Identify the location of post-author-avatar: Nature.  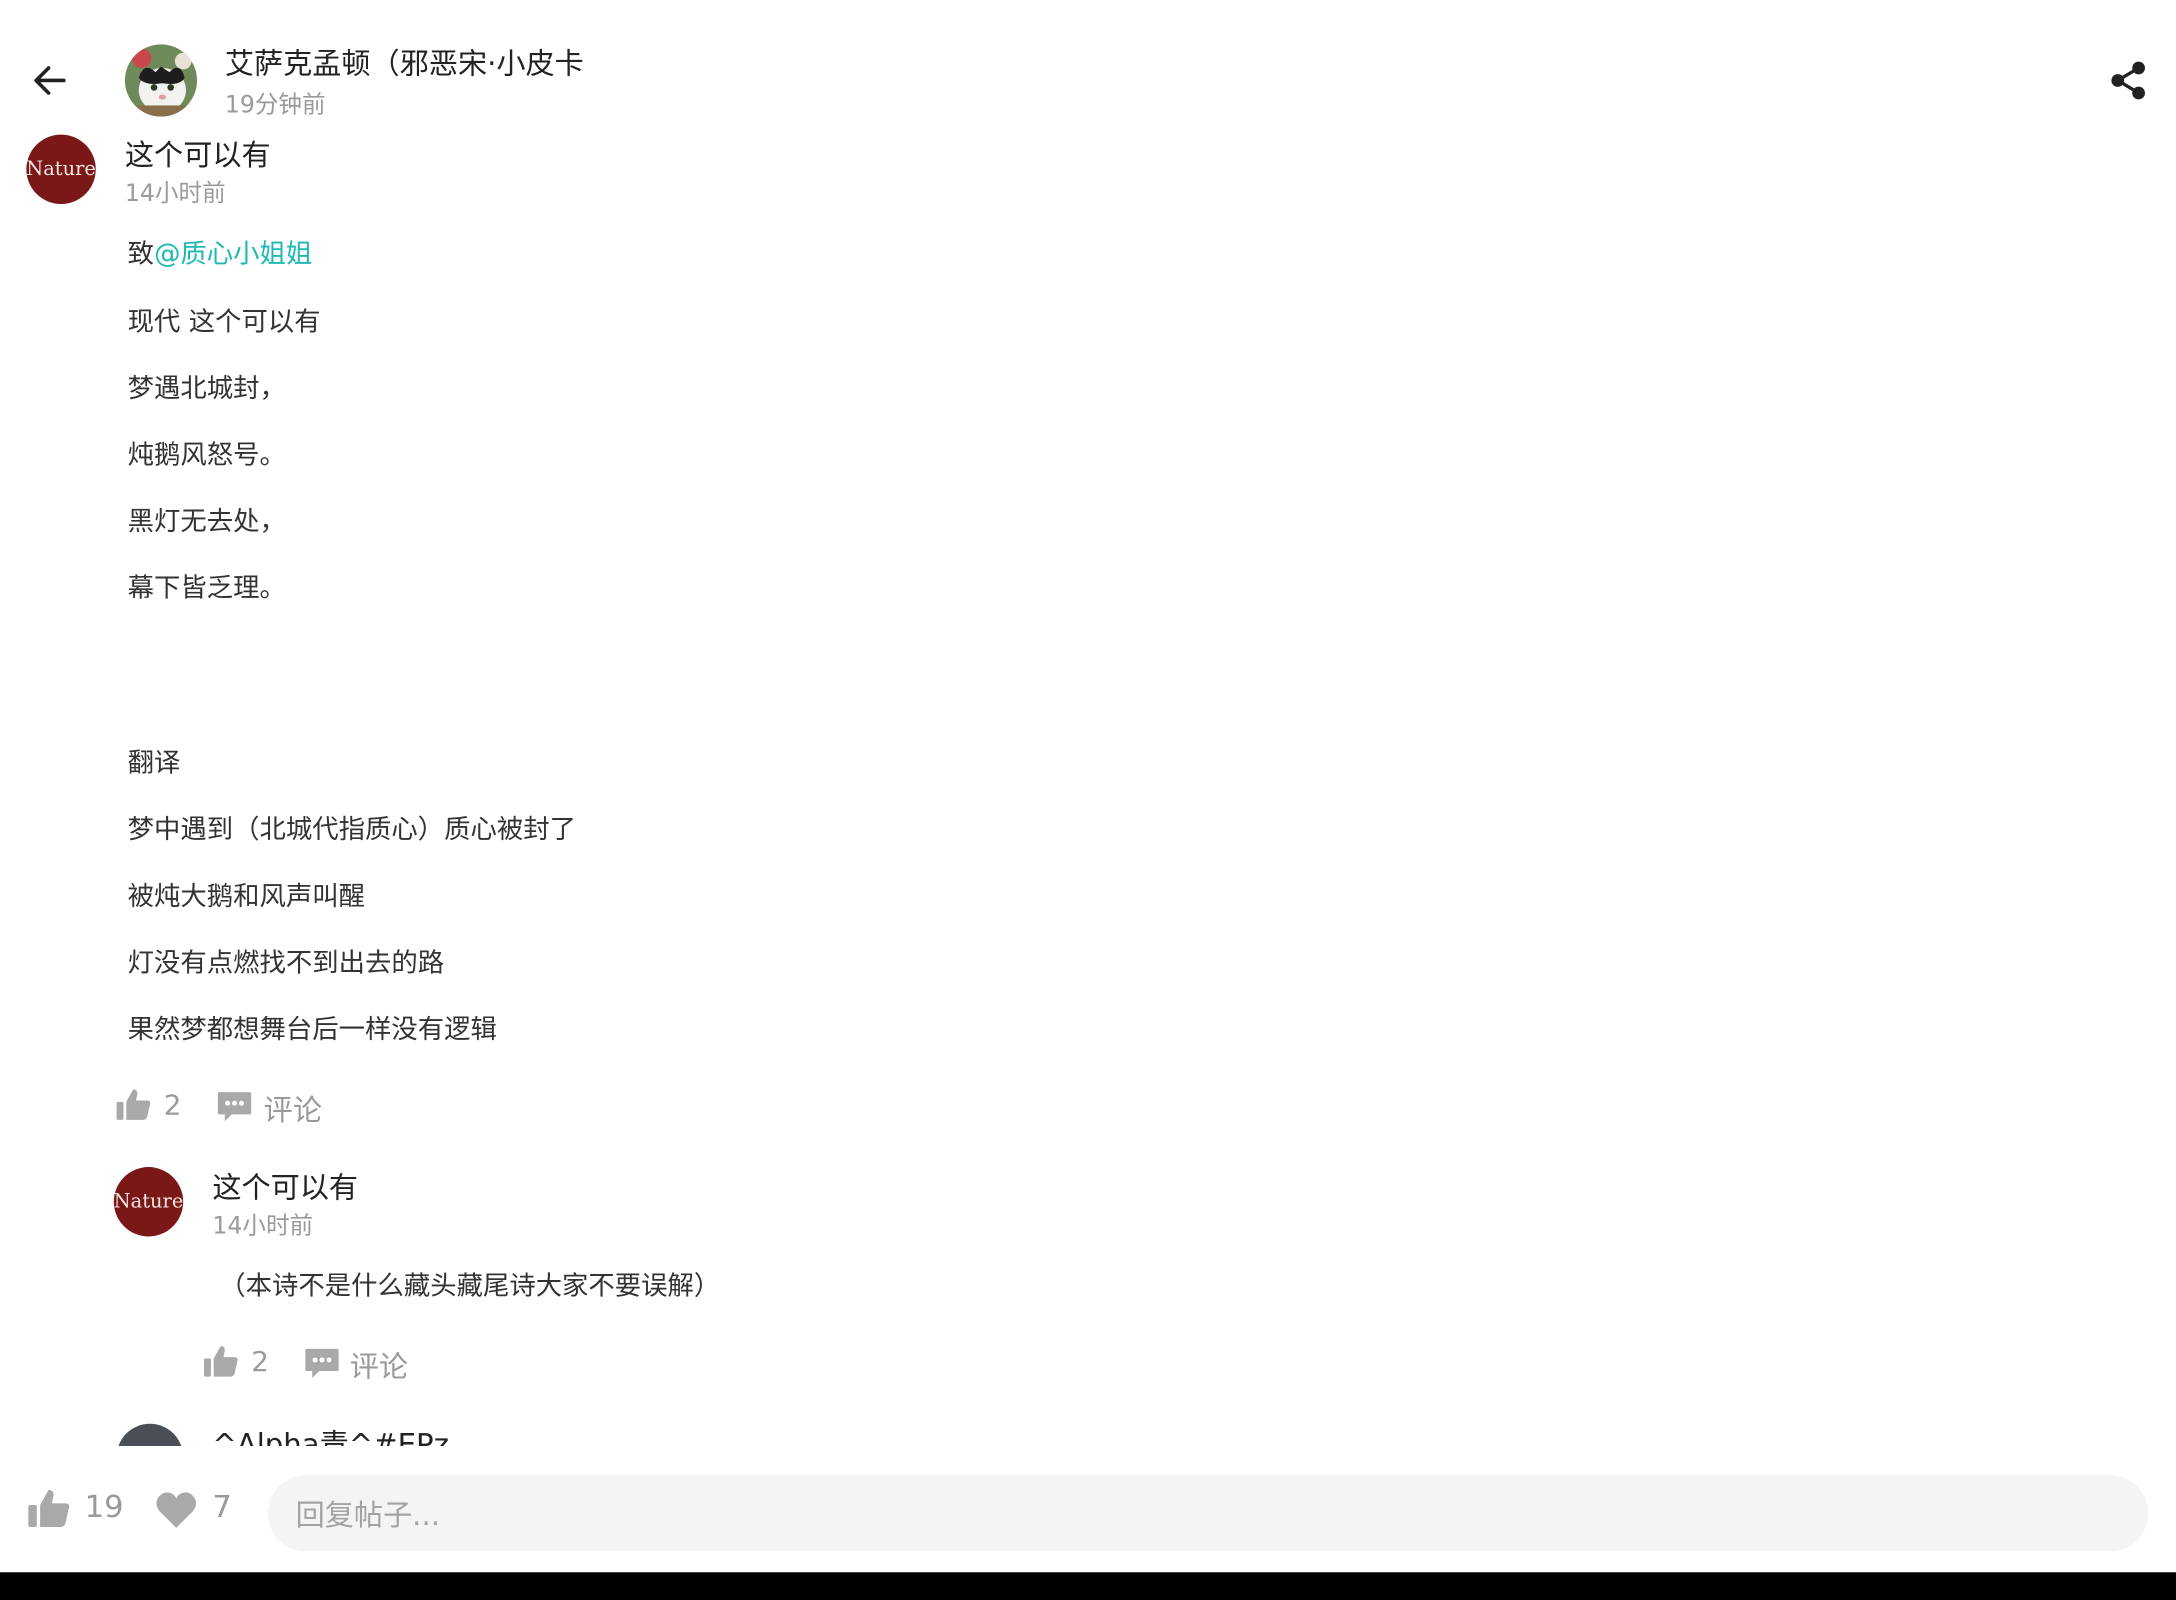
(61, 169).